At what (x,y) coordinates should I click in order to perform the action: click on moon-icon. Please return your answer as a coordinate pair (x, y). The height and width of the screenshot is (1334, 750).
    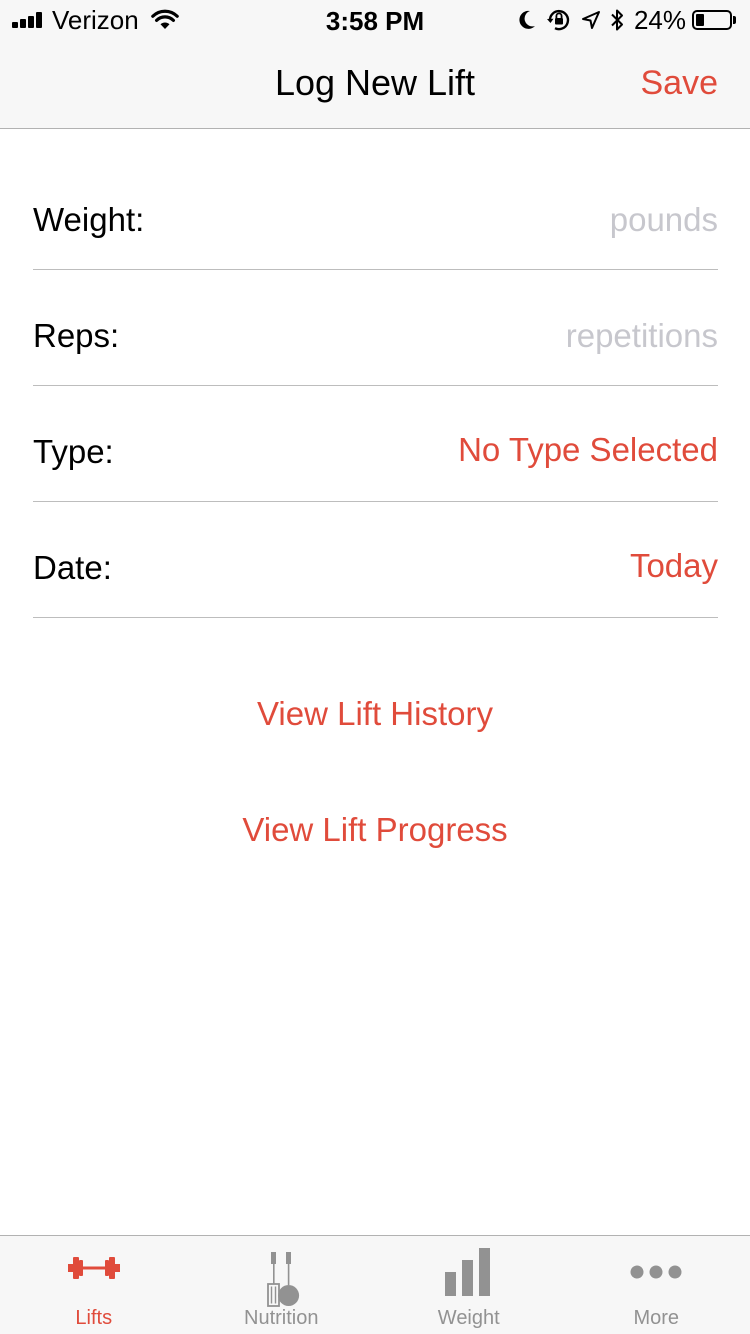
    Looking at the image, I should click on (527, 19).